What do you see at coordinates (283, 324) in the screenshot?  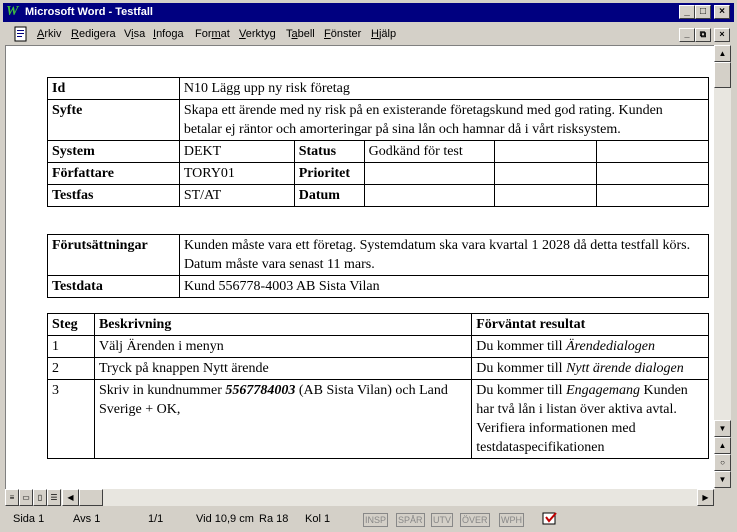 I see `col-header-beskrivning: Beskrivning` at bounding box center [283, 324].